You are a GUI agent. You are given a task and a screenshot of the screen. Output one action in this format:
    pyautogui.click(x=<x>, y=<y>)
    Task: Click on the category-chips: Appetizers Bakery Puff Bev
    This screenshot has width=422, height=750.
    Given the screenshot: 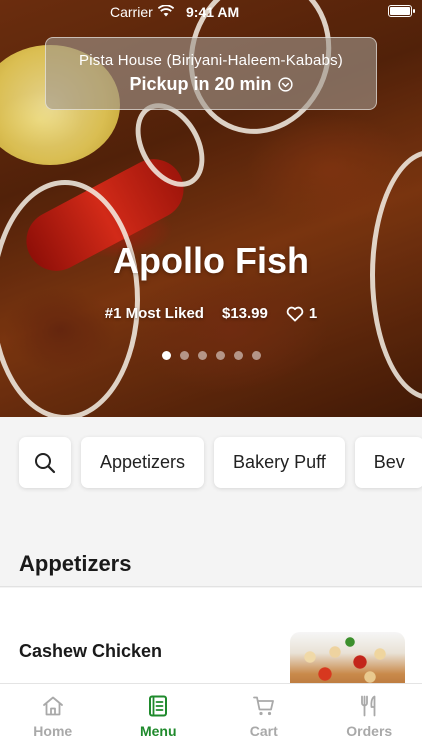 What is the action you would take?
    pyautogui.click(x=220, y=462)
    